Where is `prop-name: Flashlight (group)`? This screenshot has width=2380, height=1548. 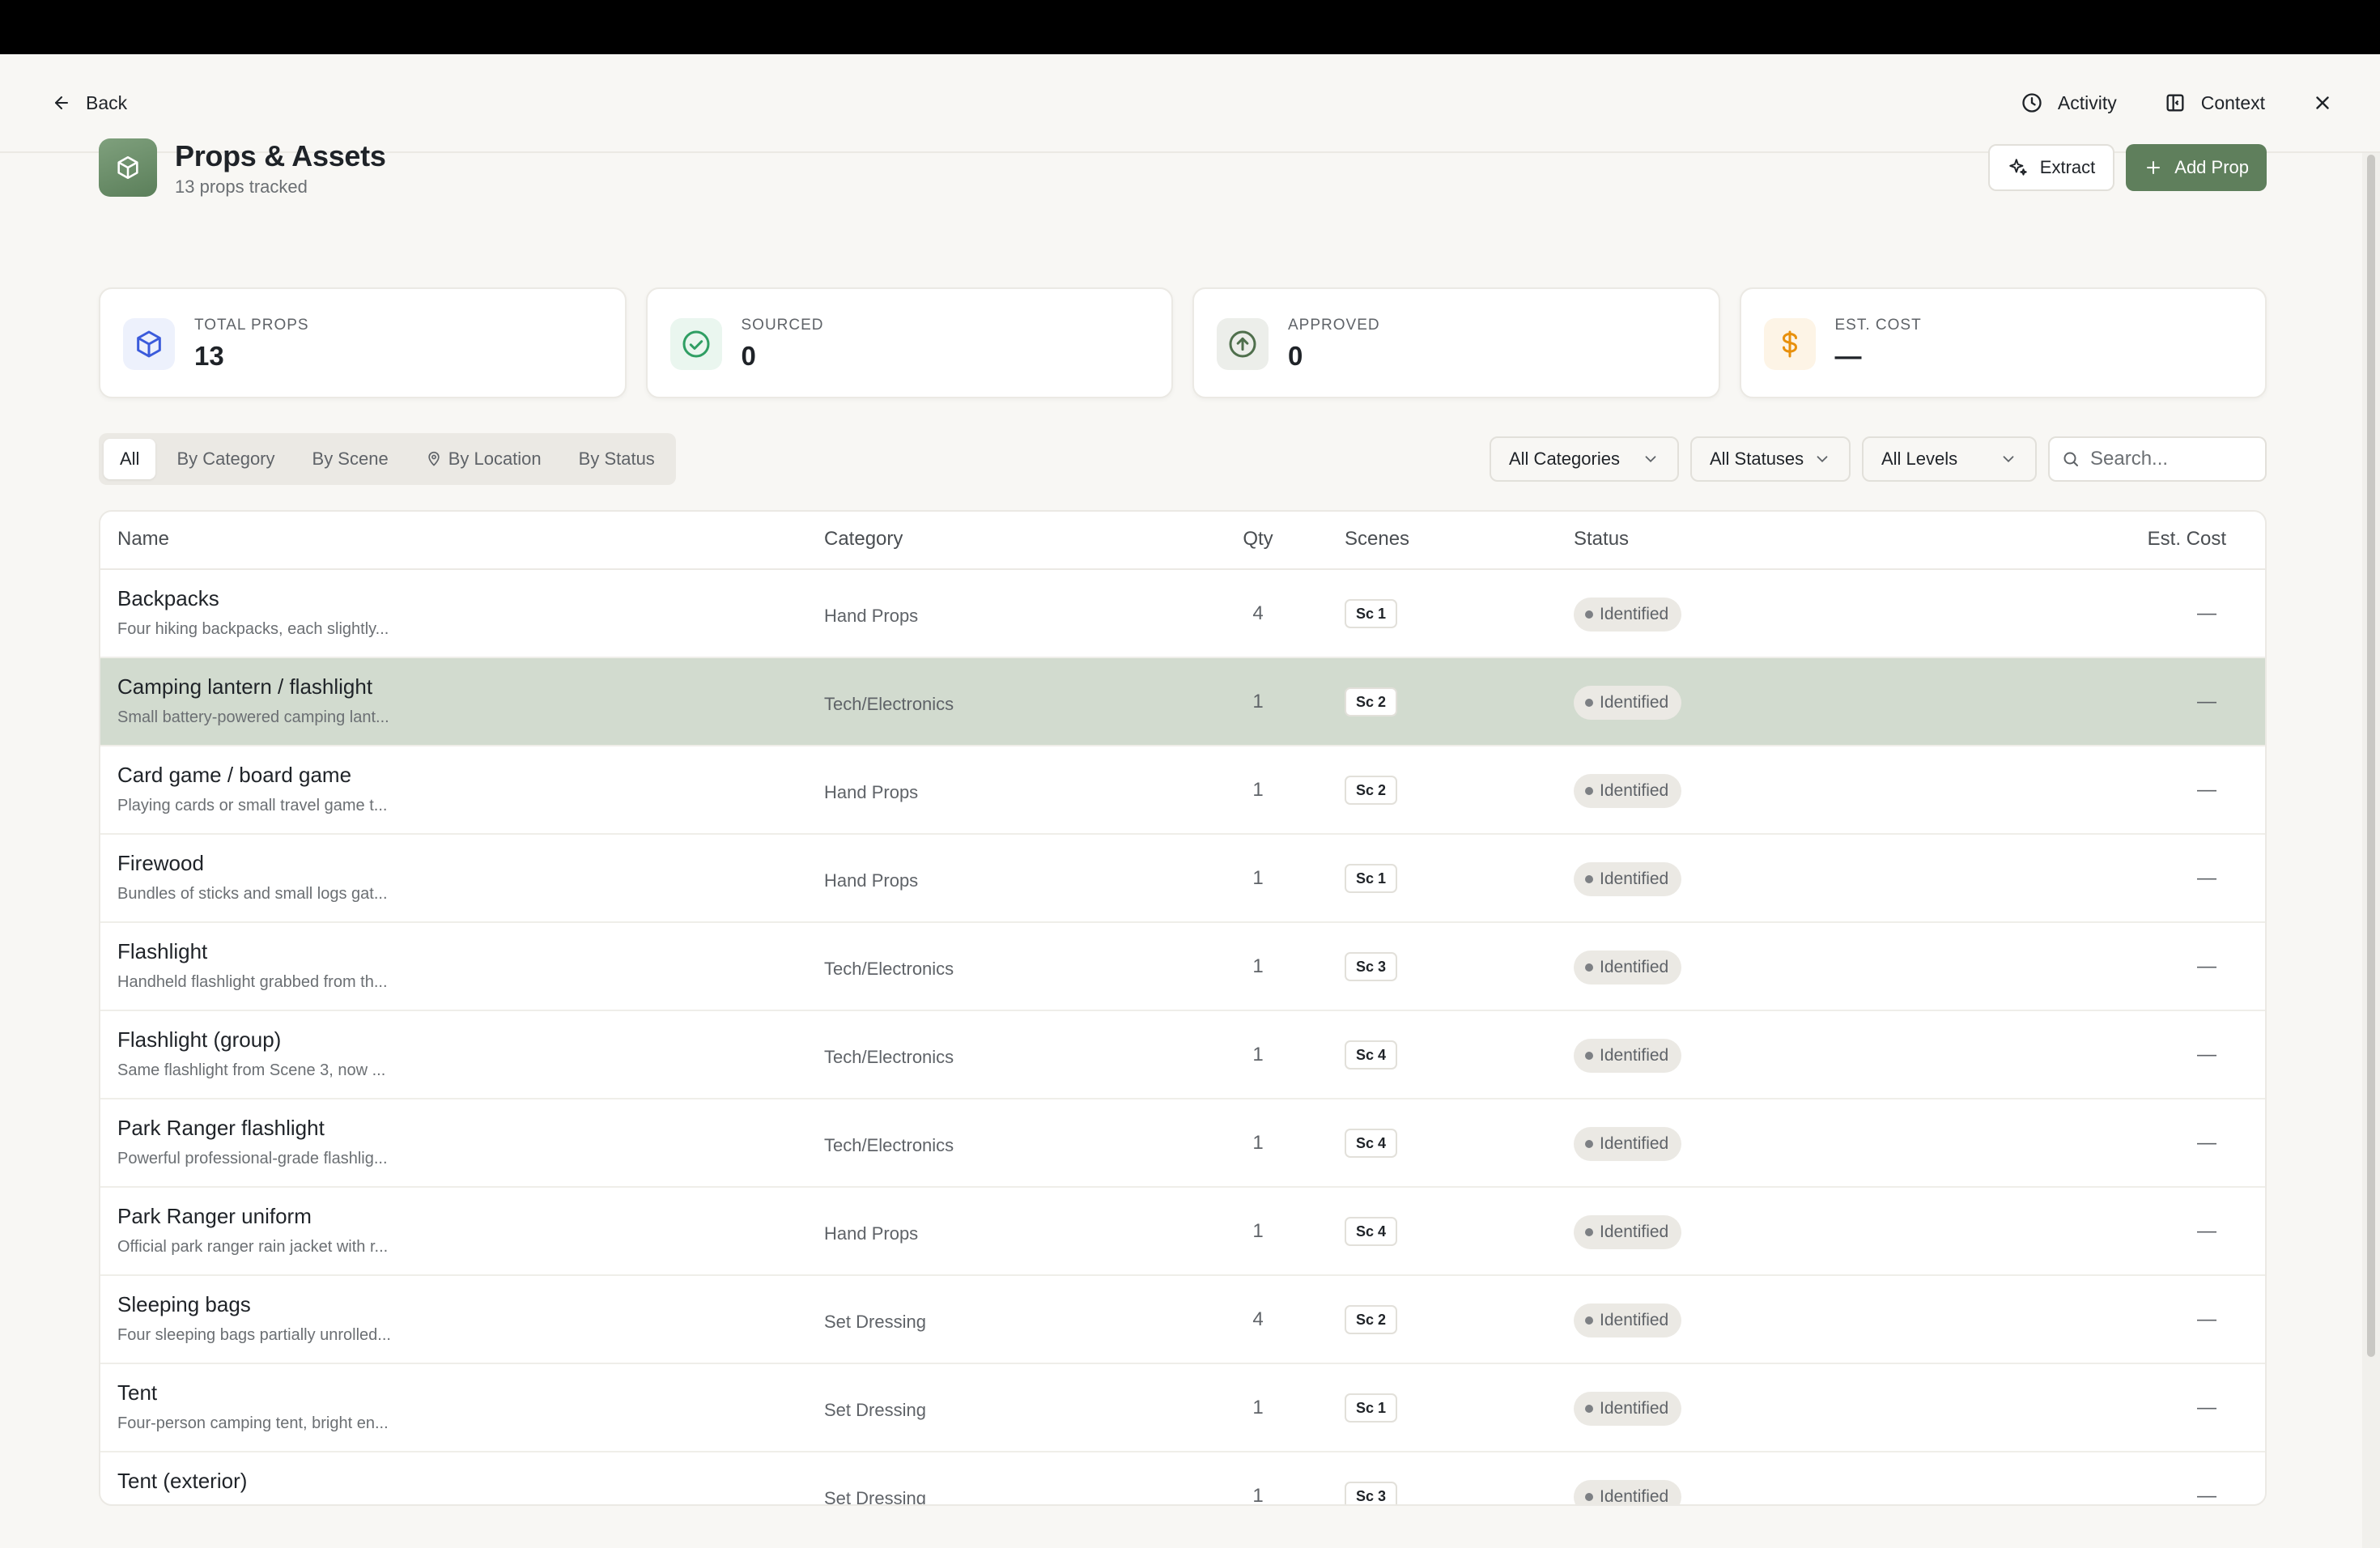 prop-name: Flashlight (group) is located at coordinates (199, 1039).